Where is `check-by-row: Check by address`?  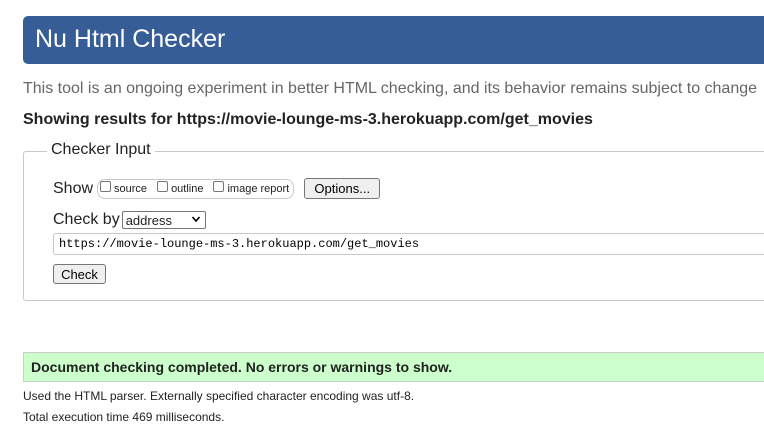 check-by-row: Check by address is located at coordinates (129, 220).